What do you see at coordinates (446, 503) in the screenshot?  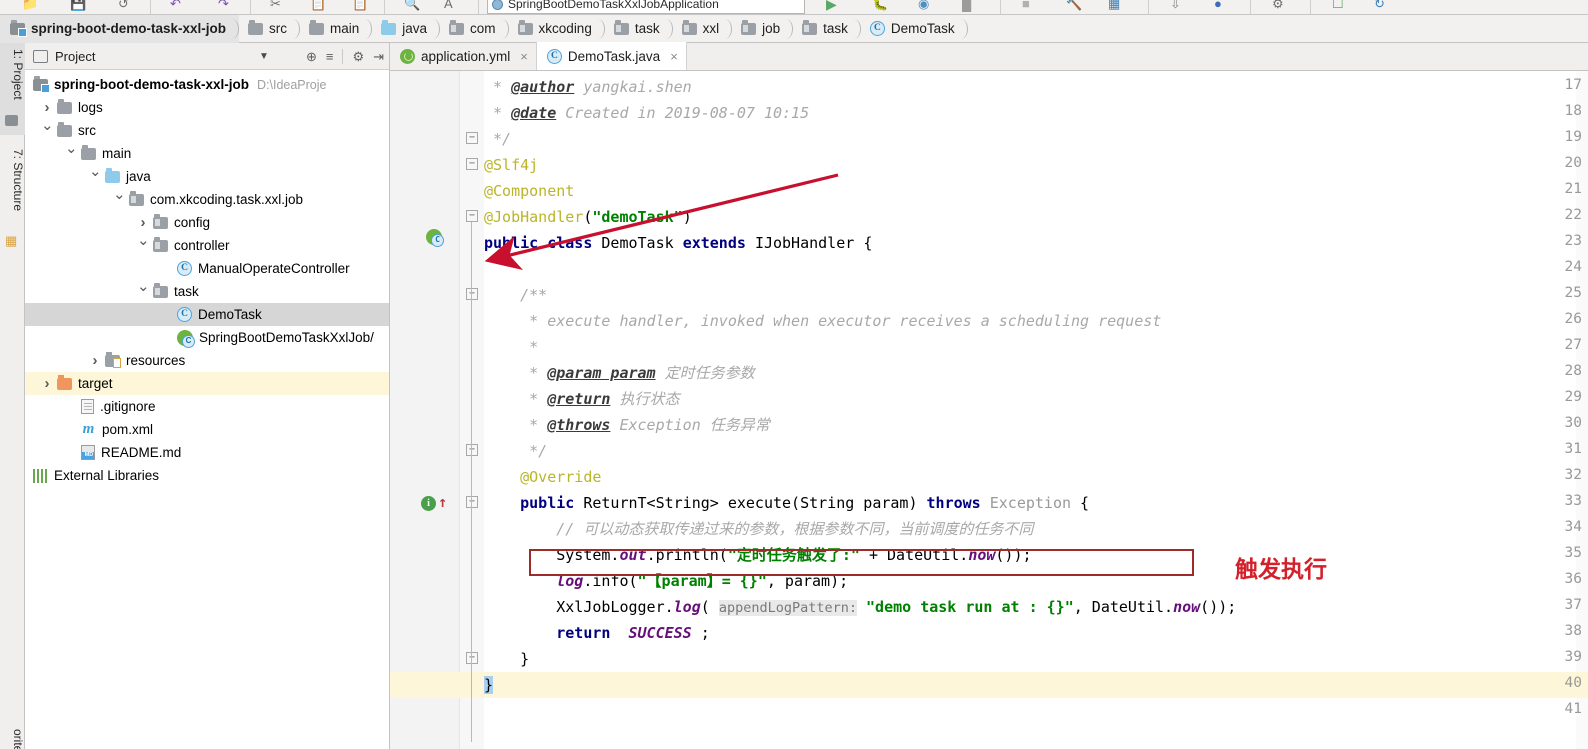 I see `overriding-method-arrow-icon: ↑` at bounding box center [446, 503].